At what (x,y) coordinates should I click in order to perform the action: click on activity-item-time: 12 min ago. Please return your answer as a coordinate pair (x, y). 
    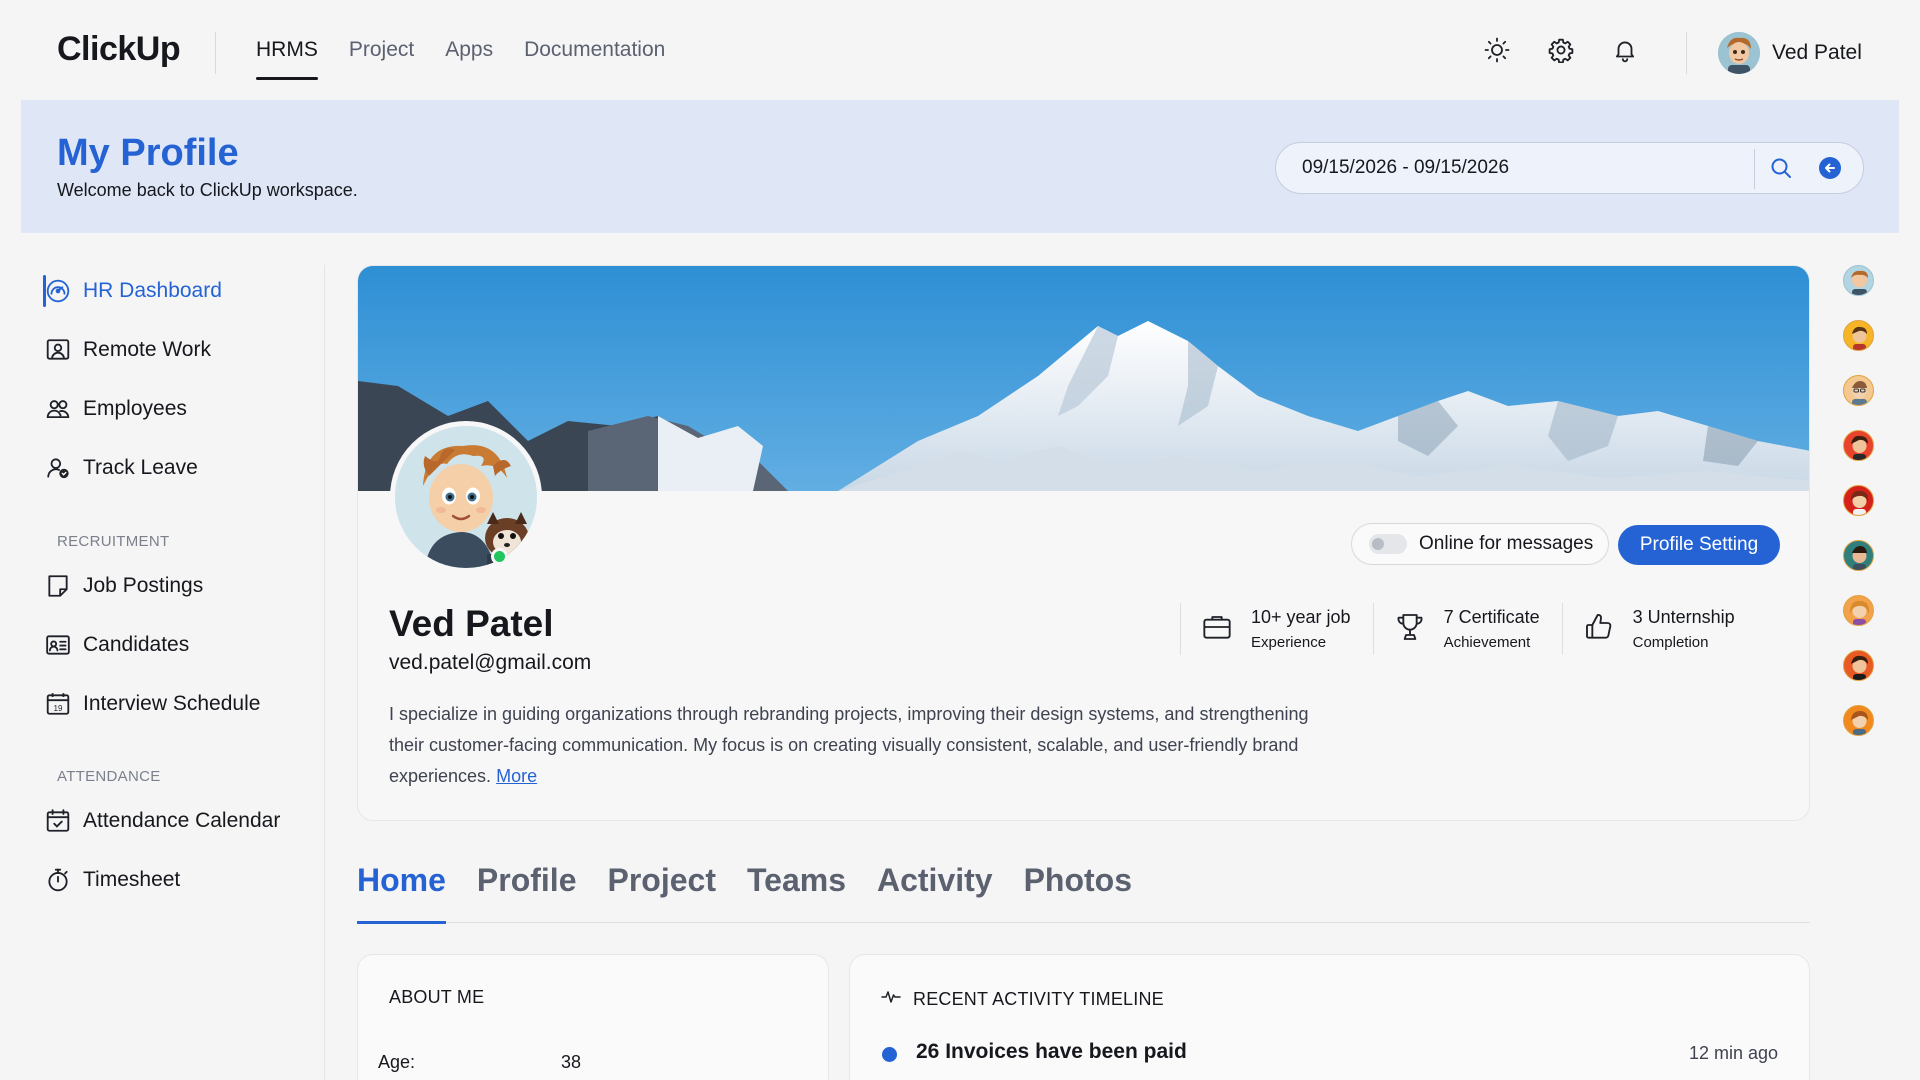
    Looking at the image, I should click on (1733, 1053).